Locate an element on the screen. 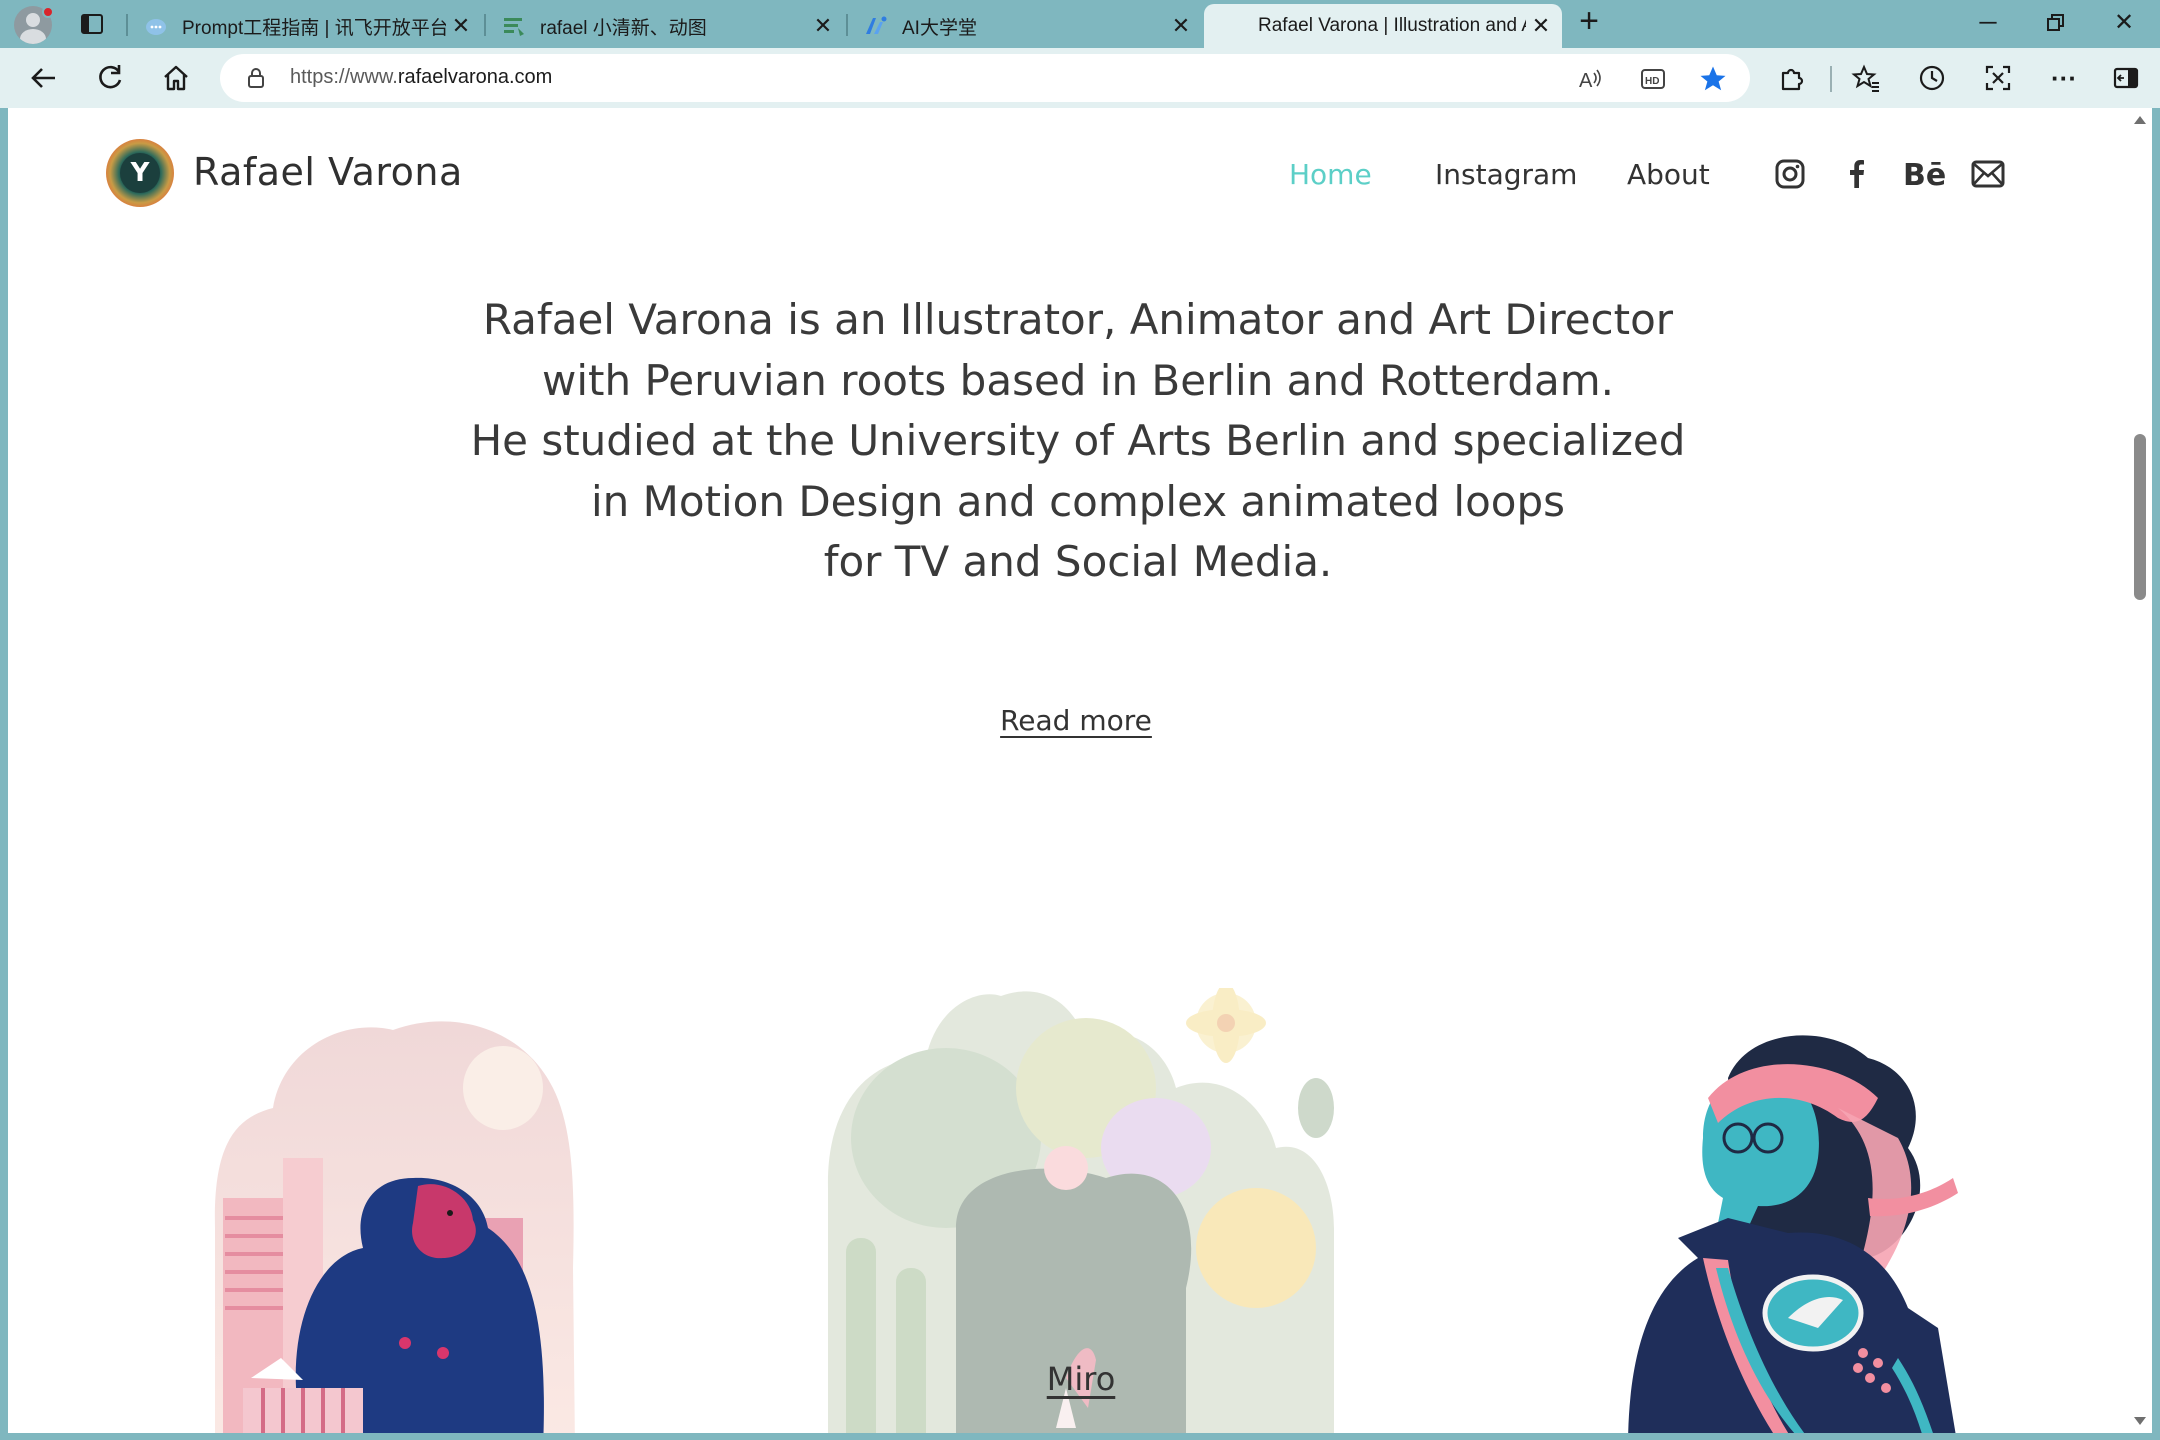 Image resolution: width=2160 pixels, height=1440 pixels. notification-dot is located at coordinates (48, 12).